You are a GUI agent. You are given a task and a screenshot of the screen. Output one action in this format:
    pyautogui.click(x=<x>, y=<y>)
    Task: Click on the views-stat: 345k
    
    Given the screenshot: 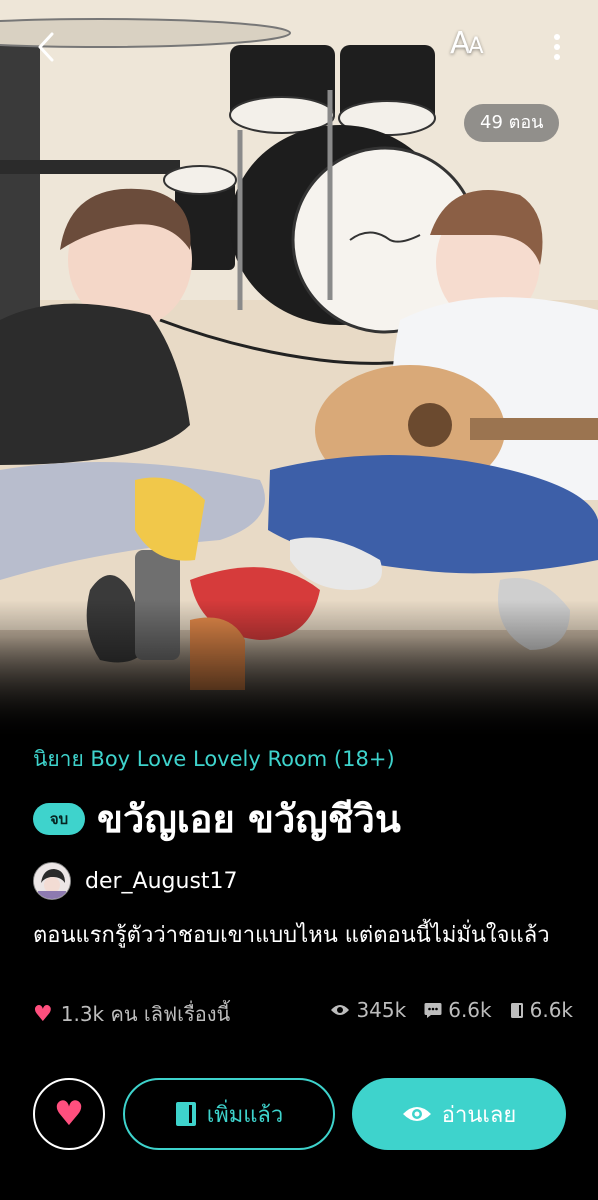 What is the action you would take?
    pyautogui.click(x=368, y=1010)
    